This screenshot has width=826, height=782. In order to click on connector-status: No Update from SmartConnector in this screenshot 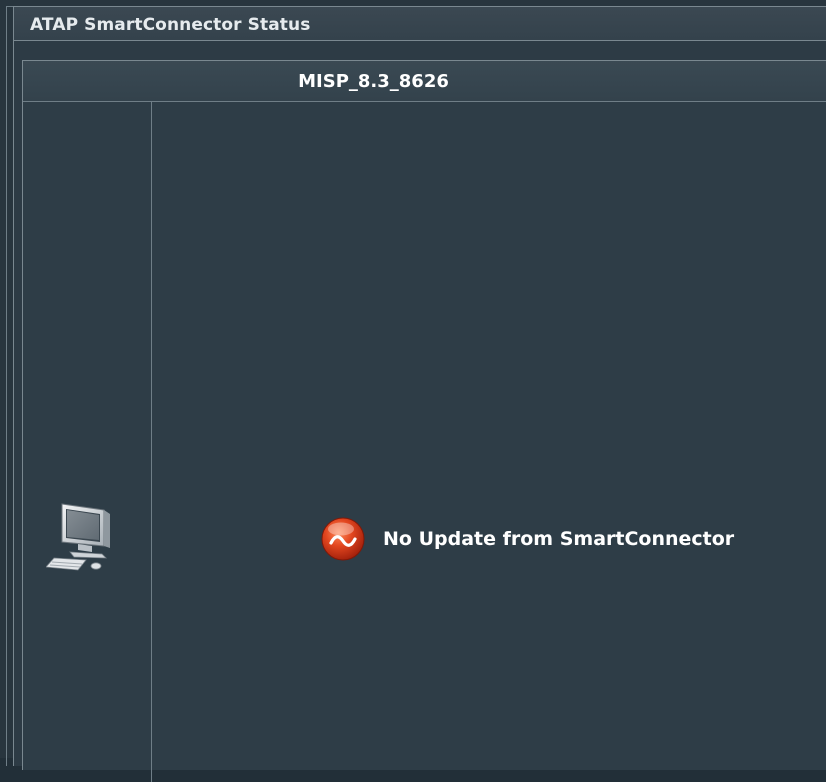, I will do `click(527, 539)`.